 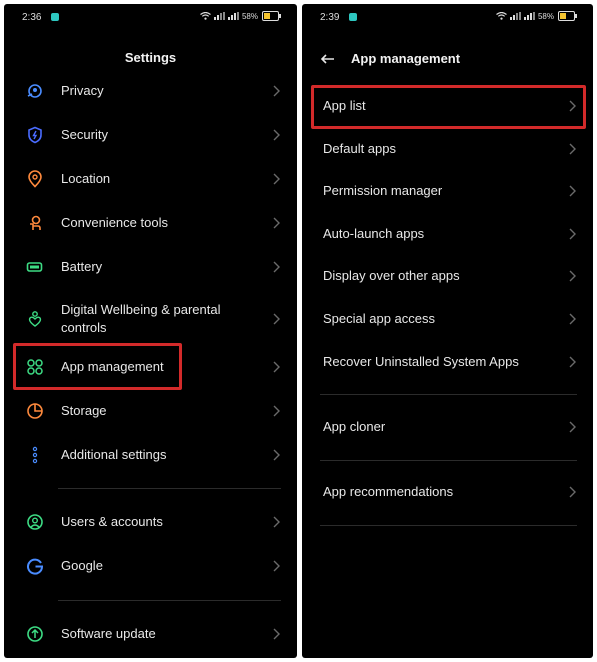 I want to click on menu-item-app-recommendations: App recommendations, so click(x=447, y=492).